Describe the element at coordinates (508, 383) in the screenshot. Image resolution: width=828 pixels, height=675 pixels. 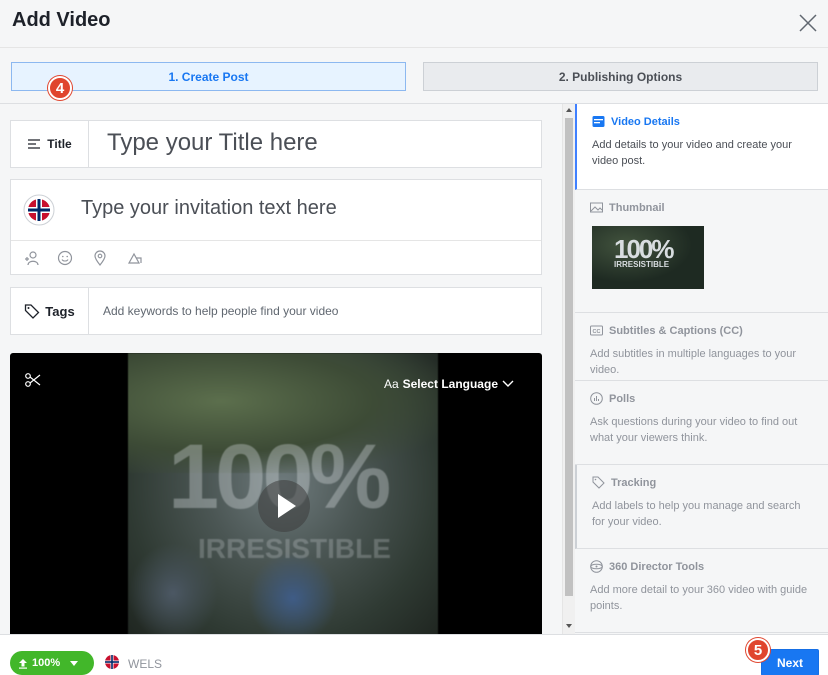
I see `chevron-down-icon` at that location.